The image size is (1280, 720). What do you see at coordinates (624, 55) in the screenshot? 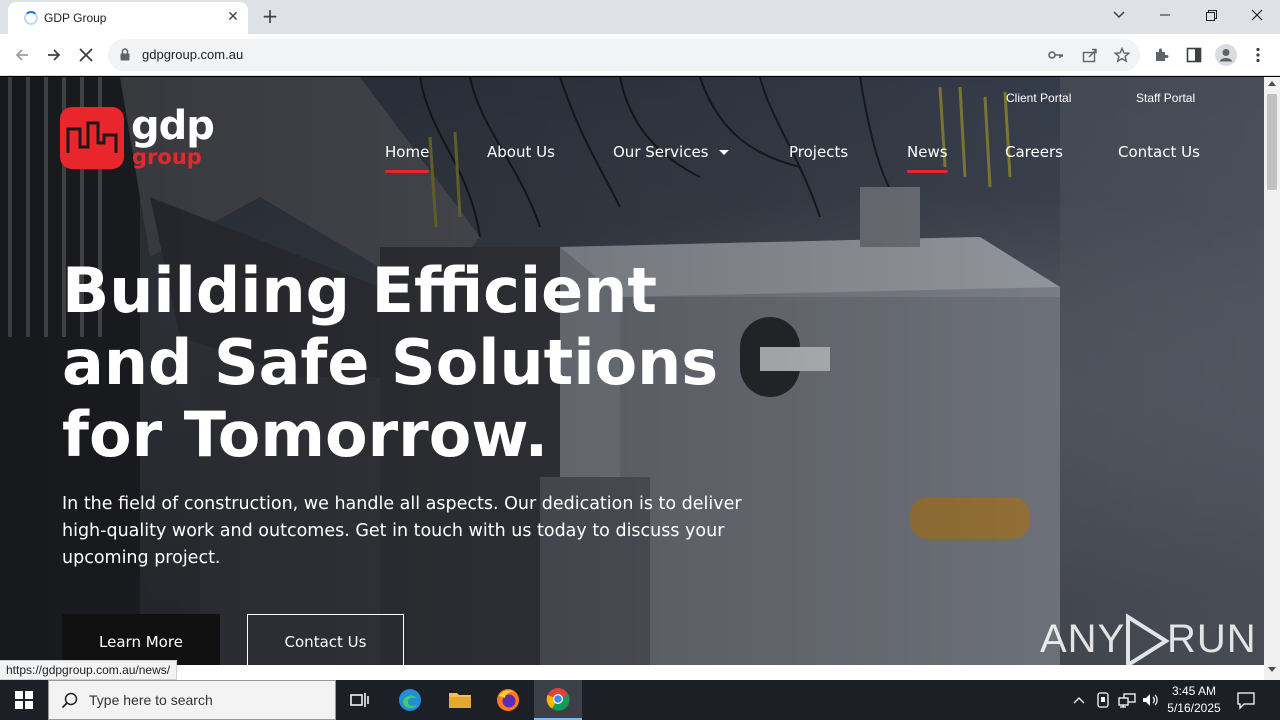
I see `address-bar: gdpgroup.com.au` at bounding box center [624, 55].